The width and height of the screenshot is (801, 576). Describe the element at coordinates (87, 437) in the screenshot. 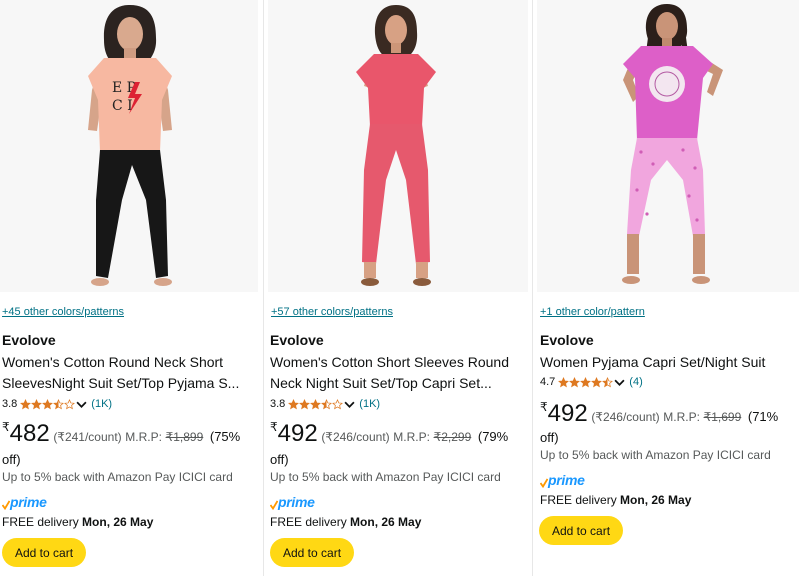

I see `unit-price: (₹241/count)` at that location.